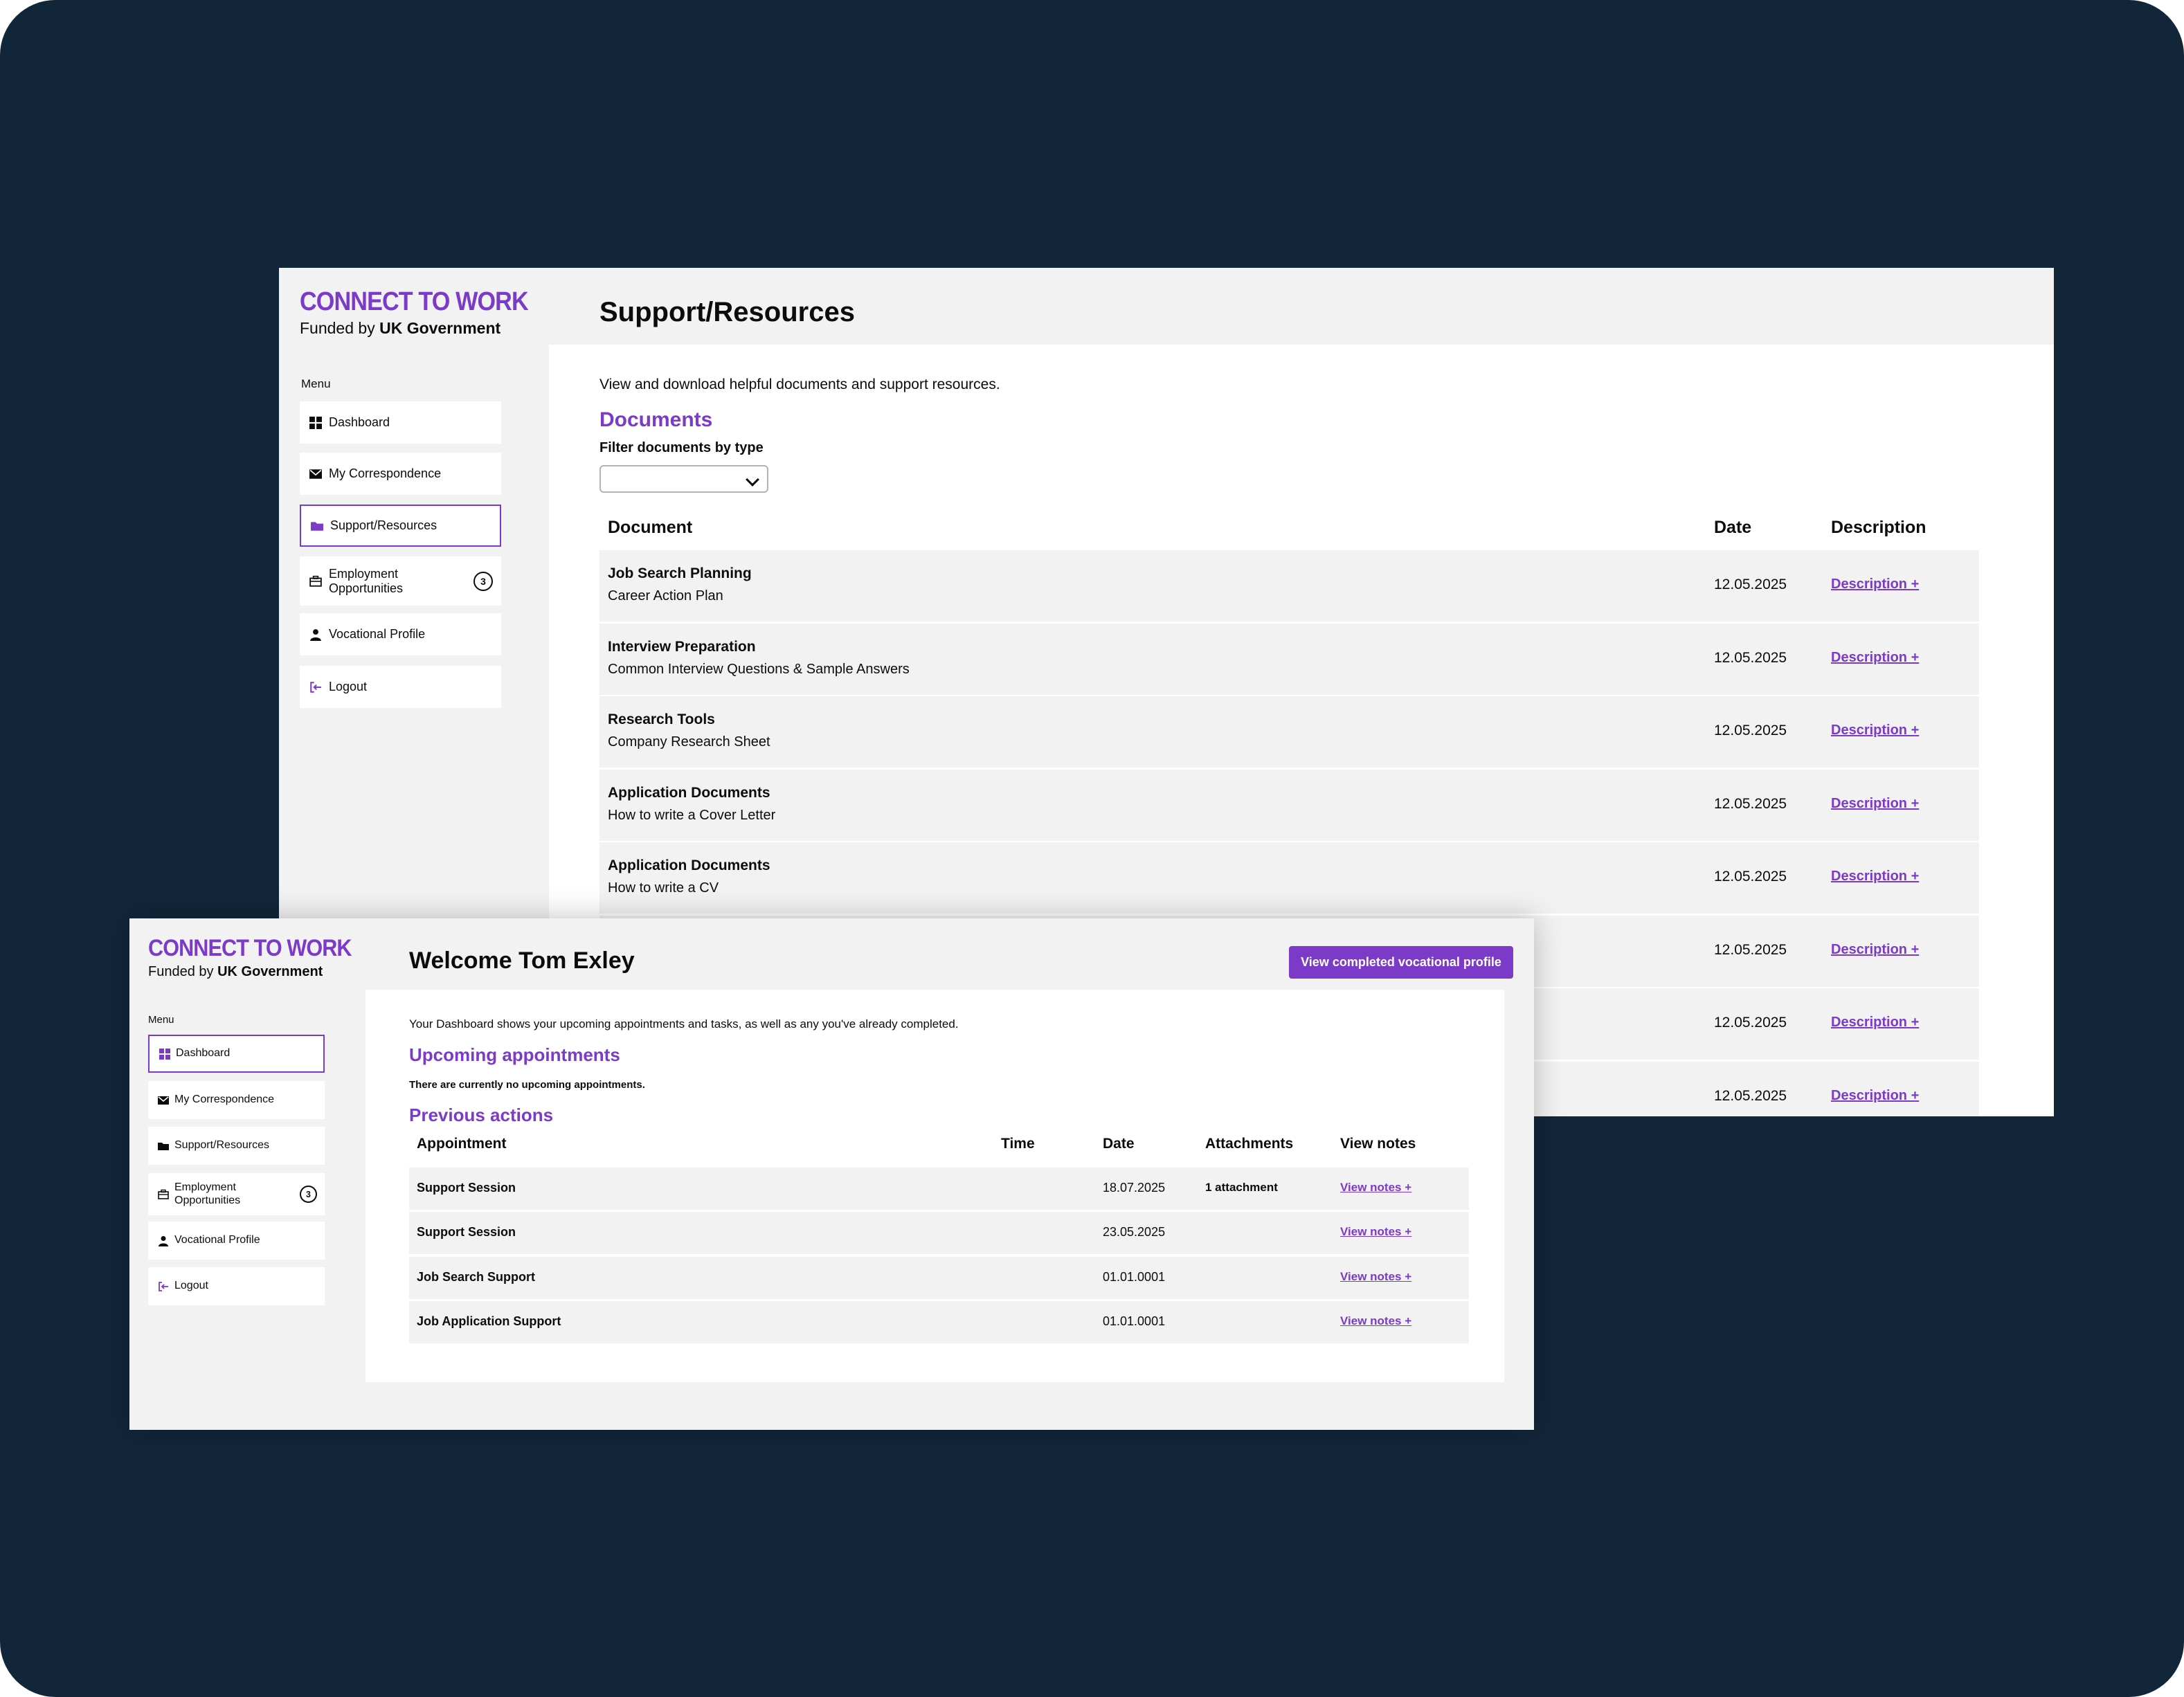  I want to click on filter-select, so click(683, 479).